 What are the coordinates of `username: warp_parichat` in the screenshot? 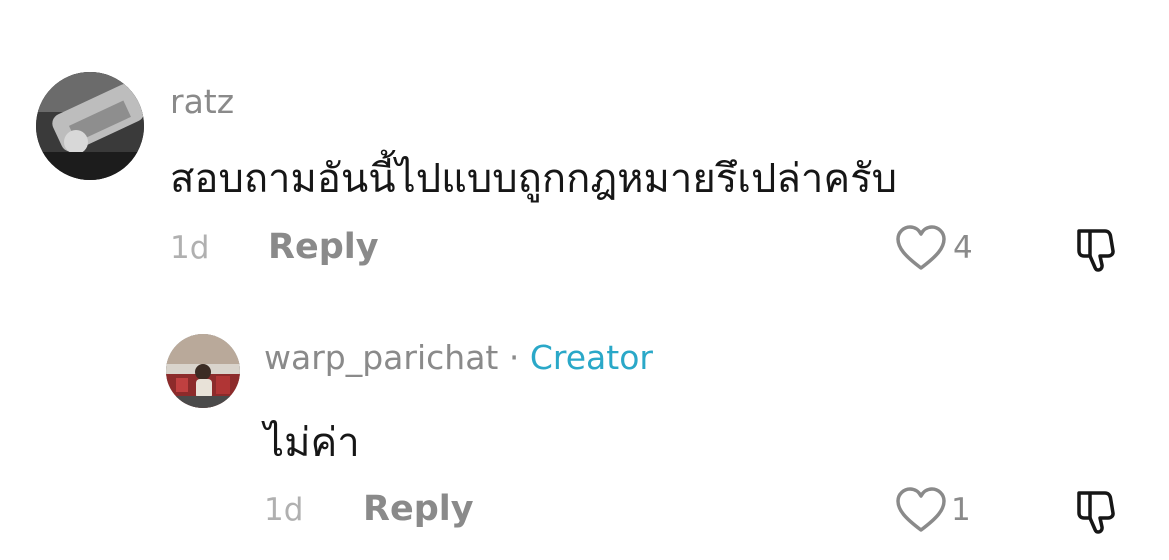 It's located at (381, 357).